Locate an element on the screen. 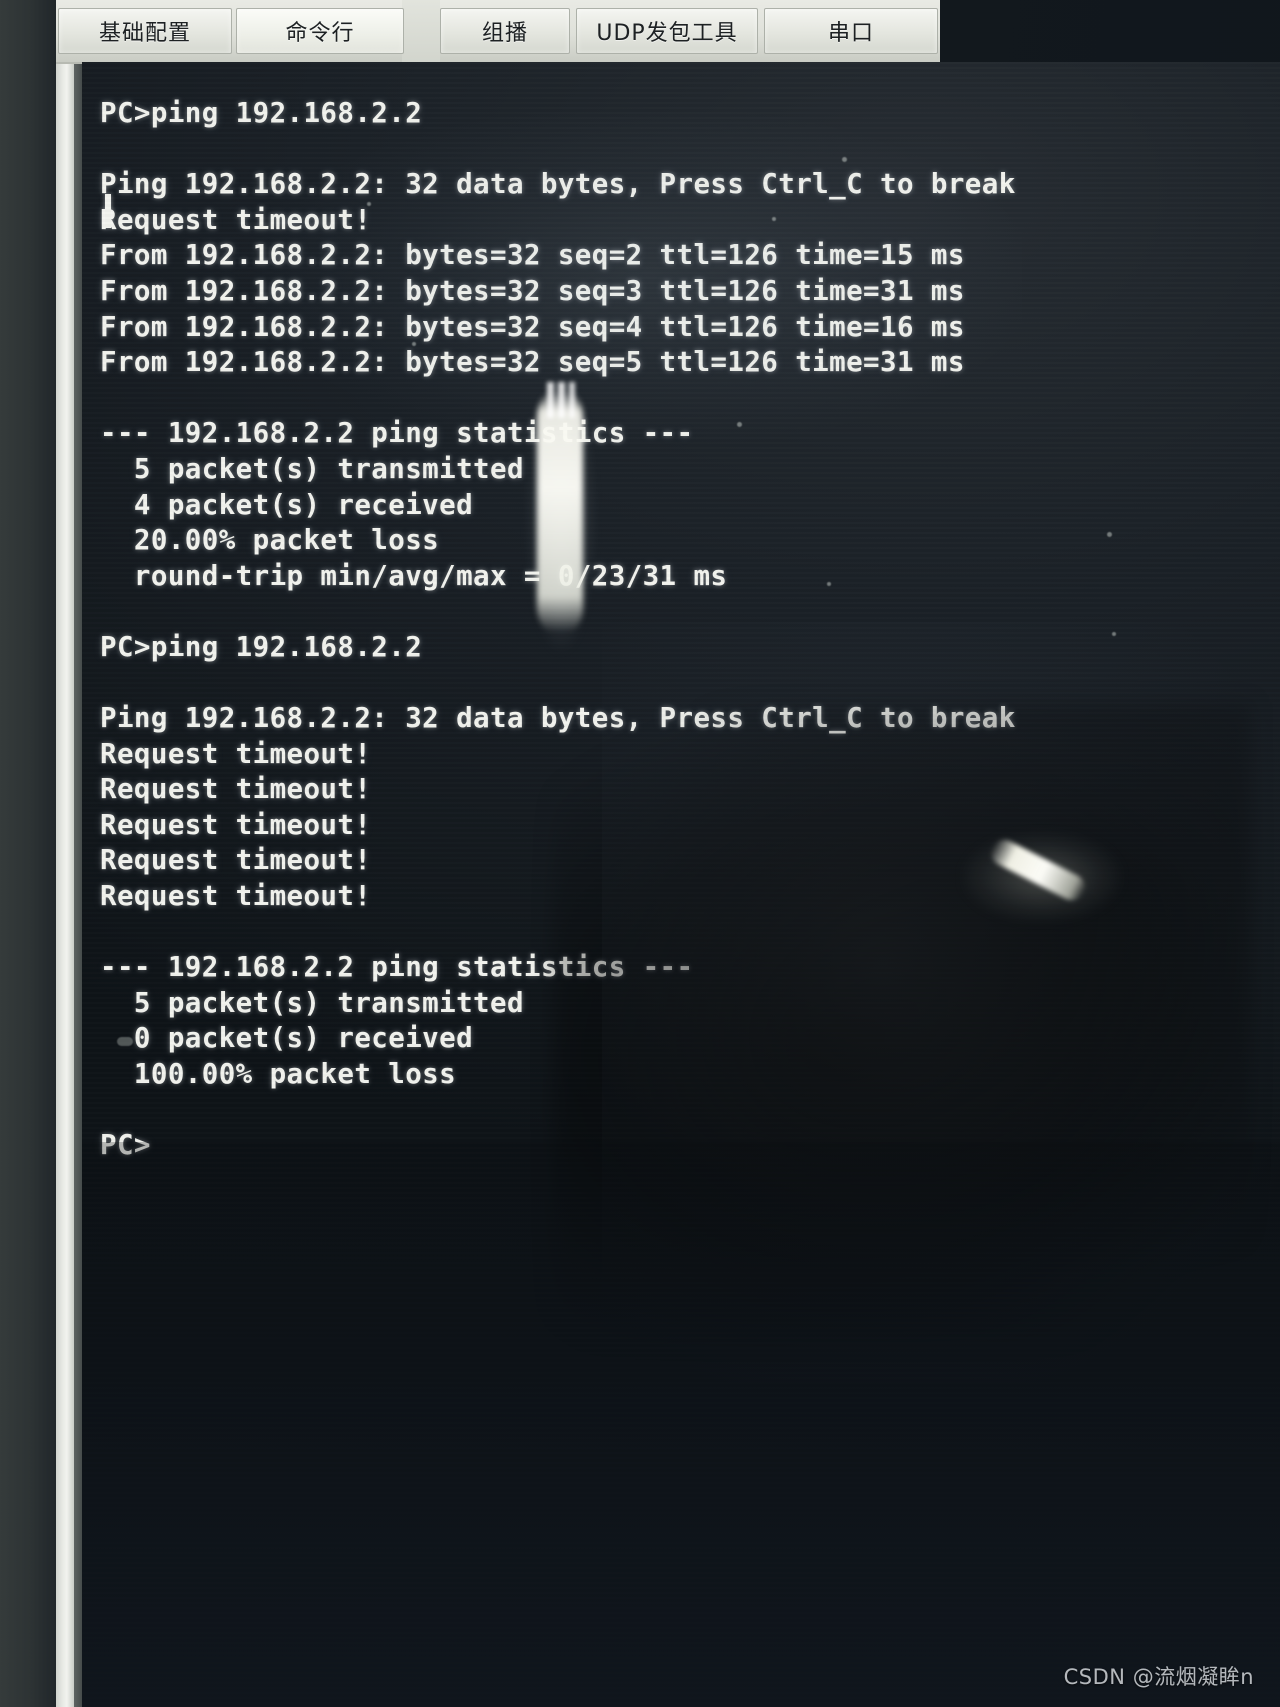  tab-basic-config: 基础配置 is located at coordinates (145, 31).